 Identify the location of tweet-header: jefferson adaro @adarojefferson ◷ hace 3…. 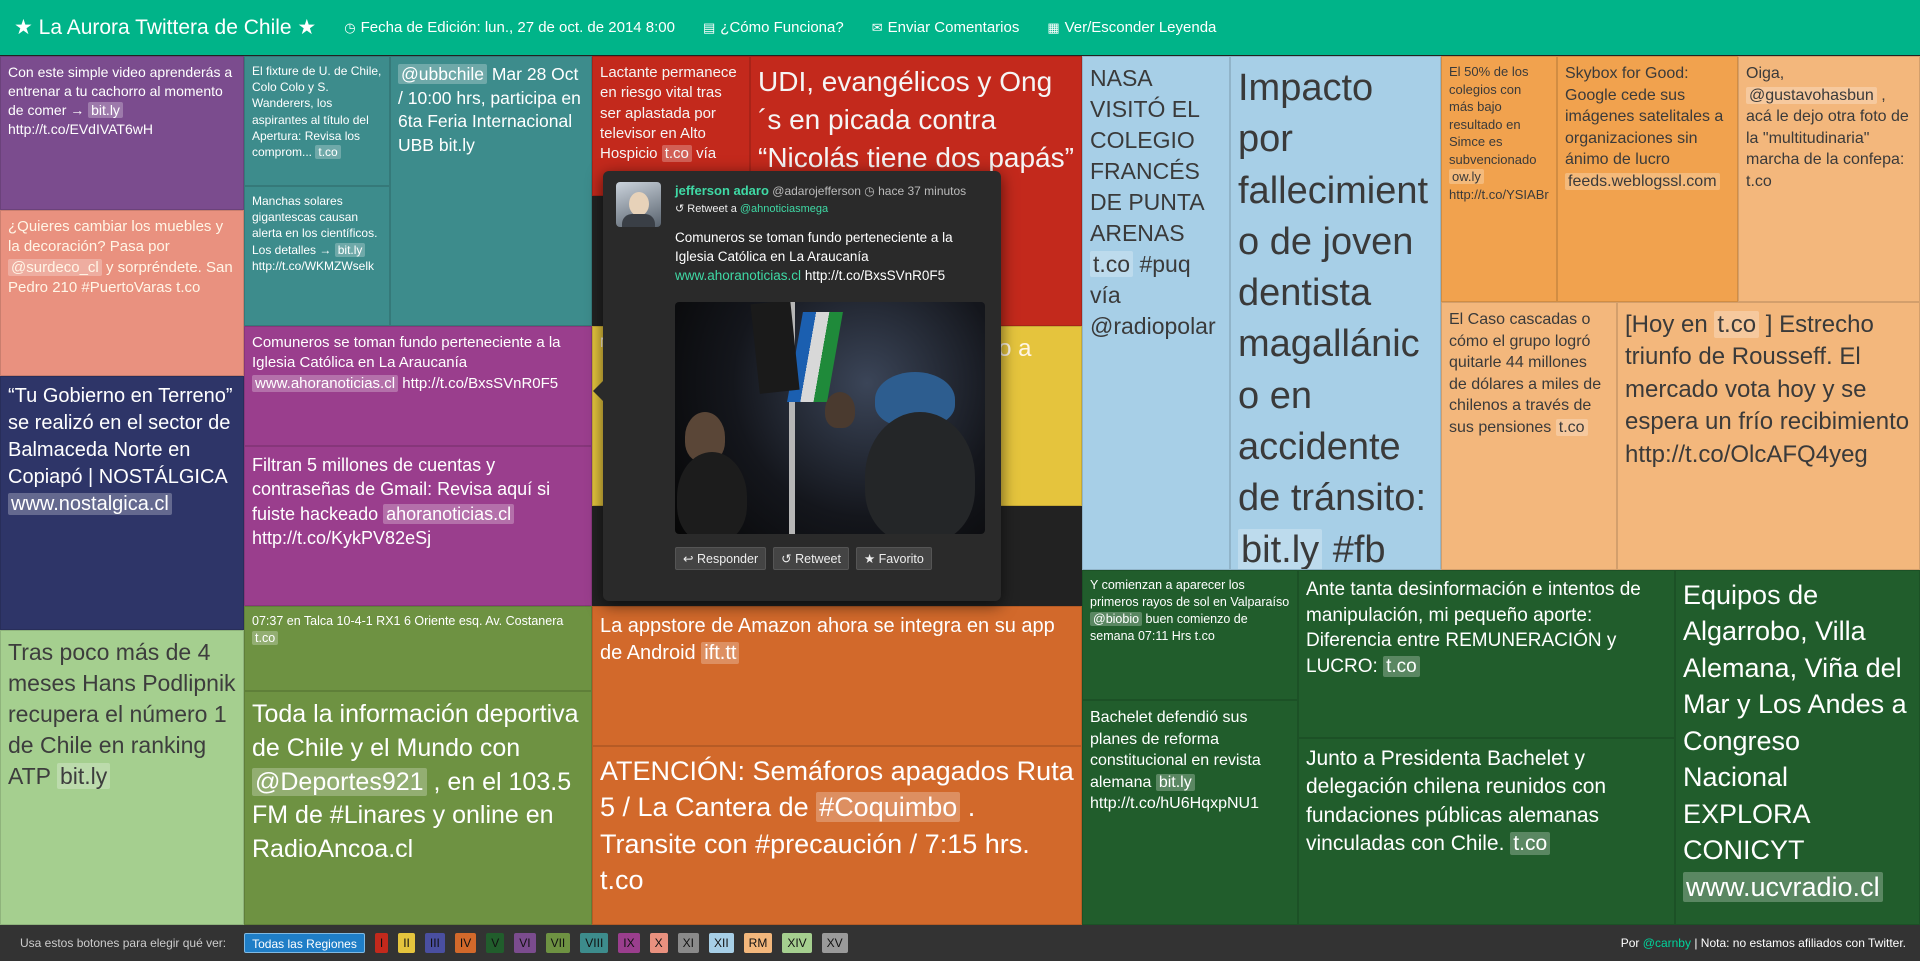
(832, 190).